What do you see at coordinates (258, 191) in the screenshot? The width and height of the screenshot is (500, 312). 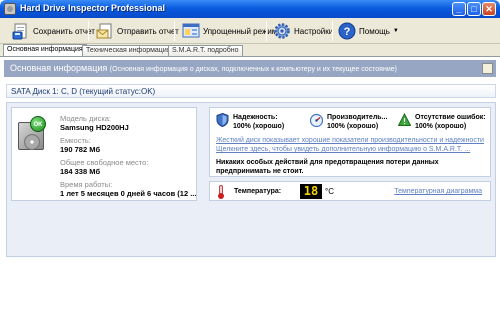 I see `temperature-label: Температура:` at bounding box center [258, 191].